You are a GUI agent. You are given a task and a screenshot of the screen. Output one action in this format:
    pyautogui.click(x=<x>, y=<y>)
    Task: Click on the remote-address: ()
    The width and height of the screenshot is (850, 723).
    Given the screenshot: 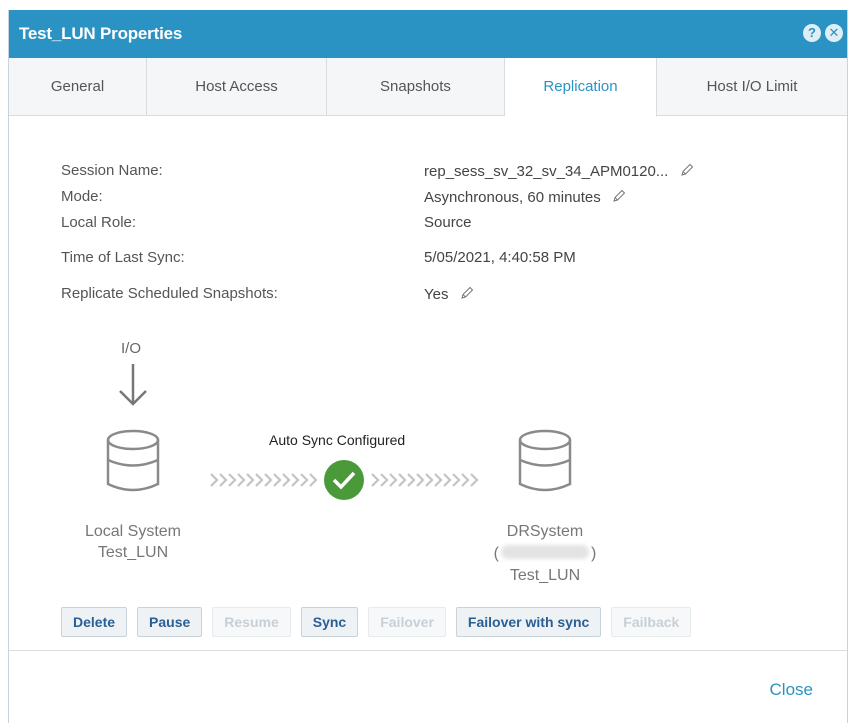 What is the action you would take?
    pyautogui.click(x=545, y=554)
    